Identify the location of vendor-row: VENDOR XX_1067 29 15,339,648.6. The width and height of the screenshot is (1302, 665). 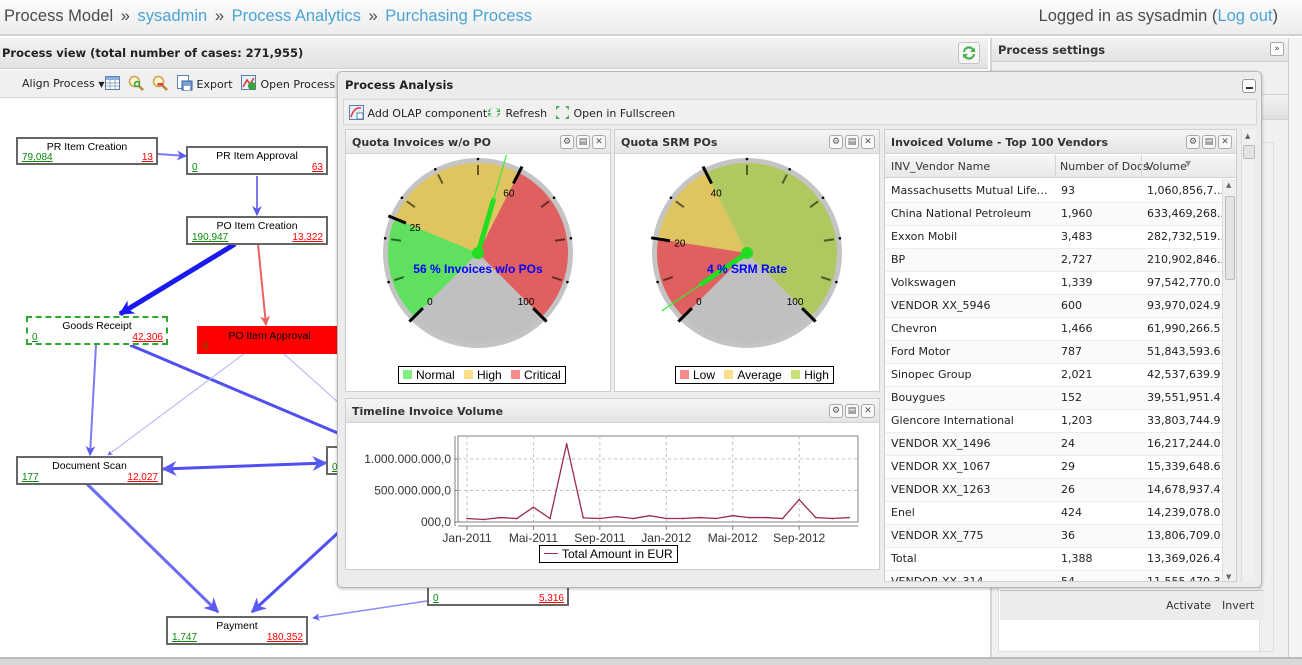
(1055, 467).